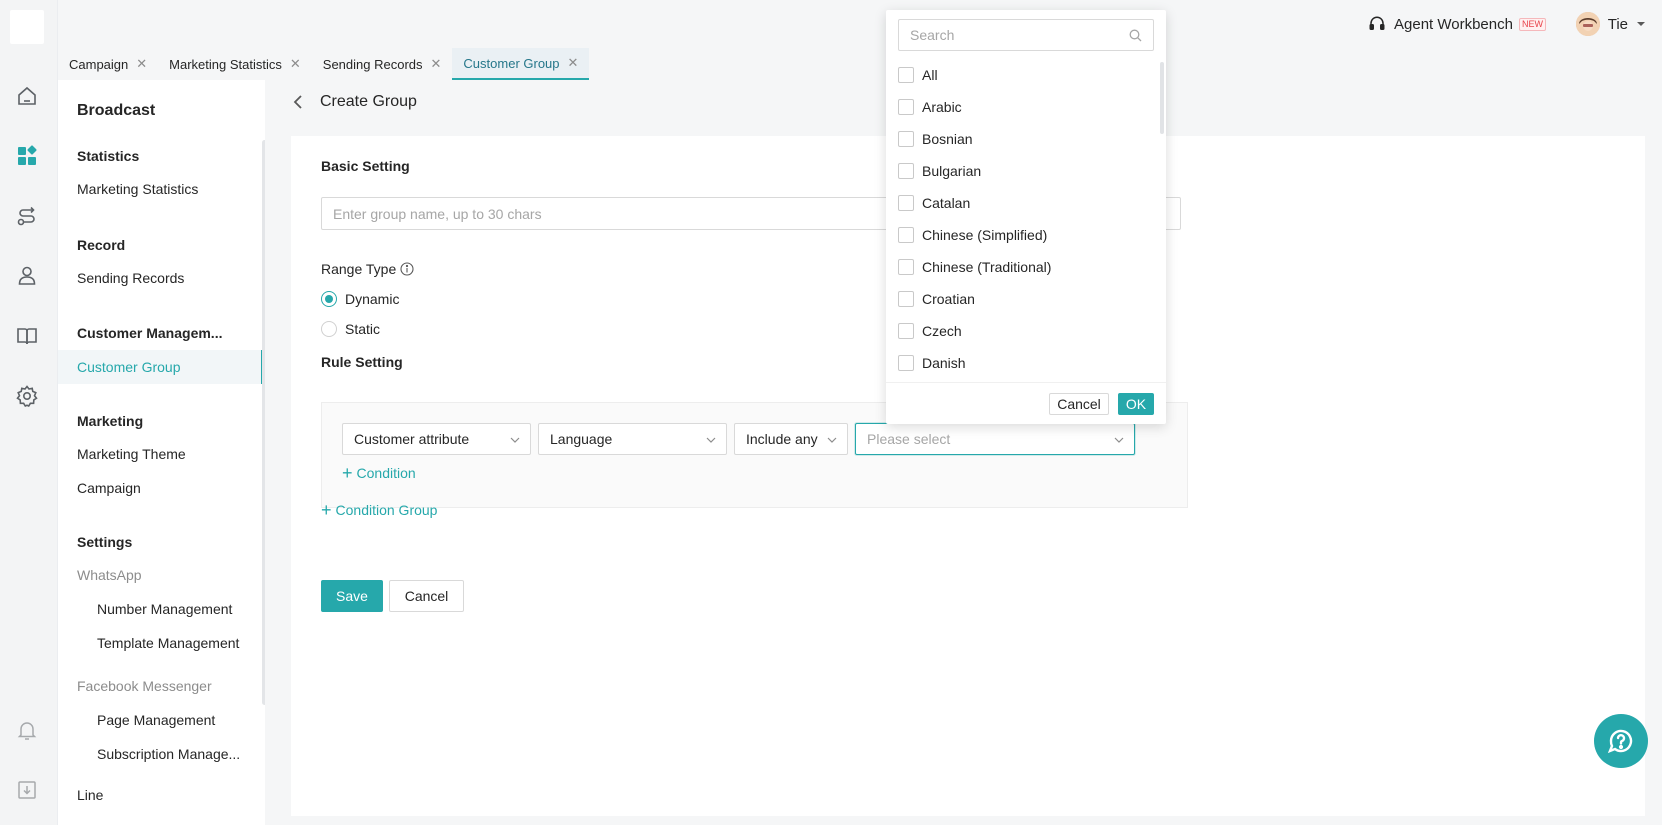 The width and height of the screenshot is (1662, 825). What do you see at coordinates (407, 269) in the screenshot?
I see `info-icon` at bounding box center [407, 269].